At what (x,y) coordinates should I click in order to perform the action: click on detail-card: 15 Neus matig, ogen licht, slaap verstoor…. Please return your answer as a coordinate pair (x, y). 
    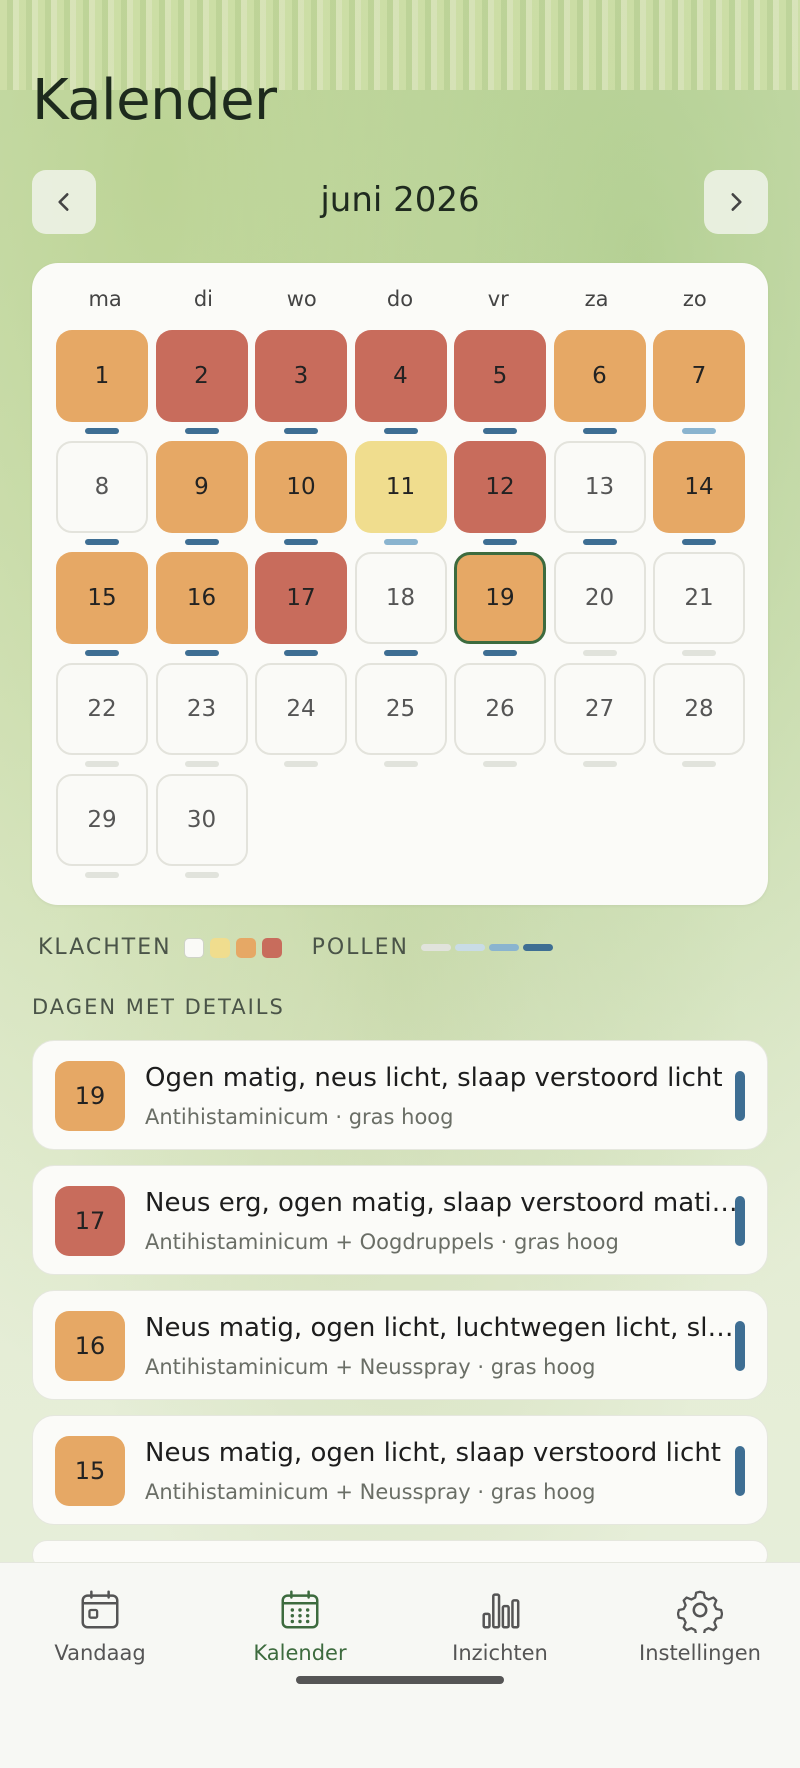
    Looking at the image, I should click on (400, 1470).